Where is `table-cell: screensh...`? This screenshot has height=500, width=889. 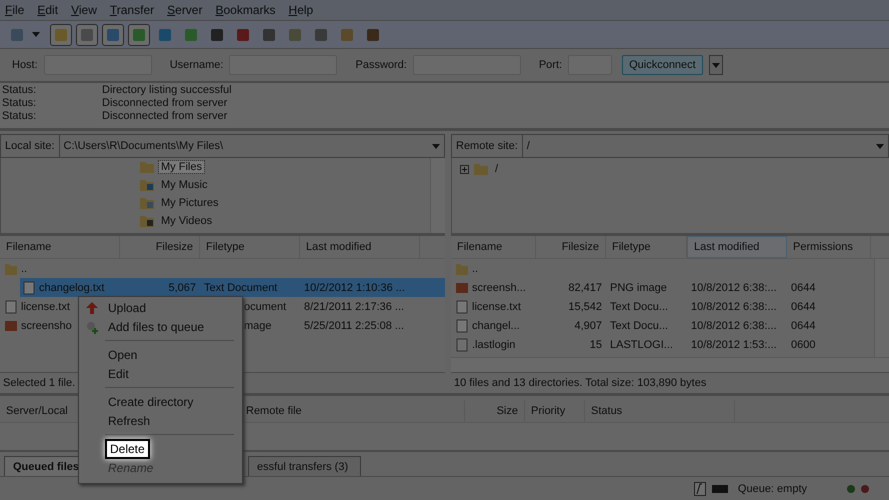 table-cell: screensh... is located at coordinates (493, 287).